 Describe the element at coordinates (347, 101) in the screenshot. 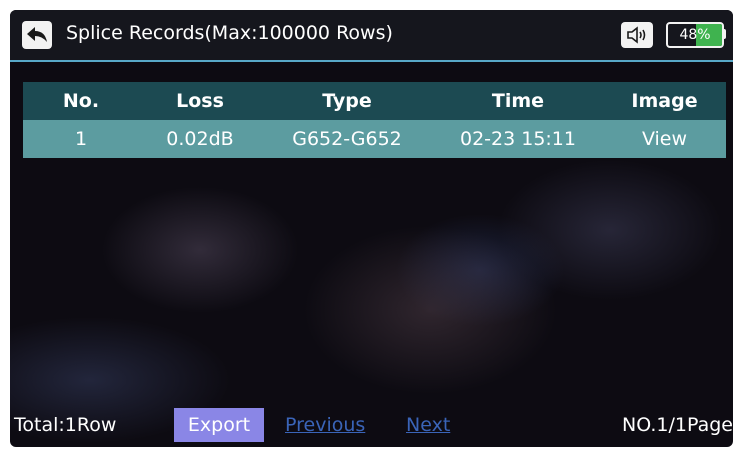

I see `column-header-type: Type` at that location.